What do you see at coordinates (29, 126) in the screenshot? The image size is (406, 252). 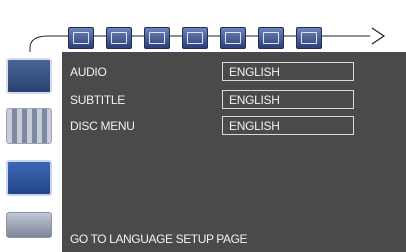 I see `language-icon` at bounding box center [29, 126].